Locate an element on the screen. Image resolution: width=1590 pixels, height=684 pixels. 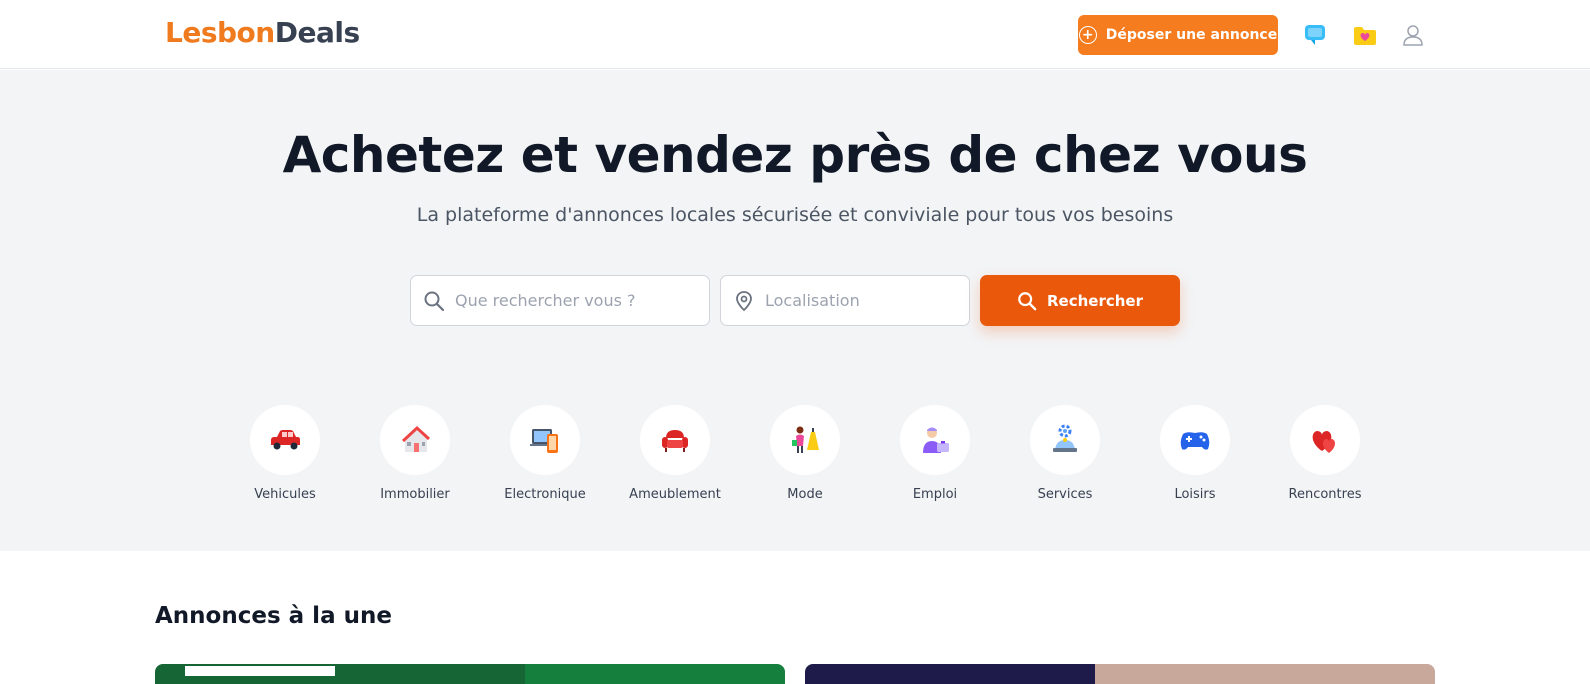
gamepad-icon is located at coordinates (1195, 441).